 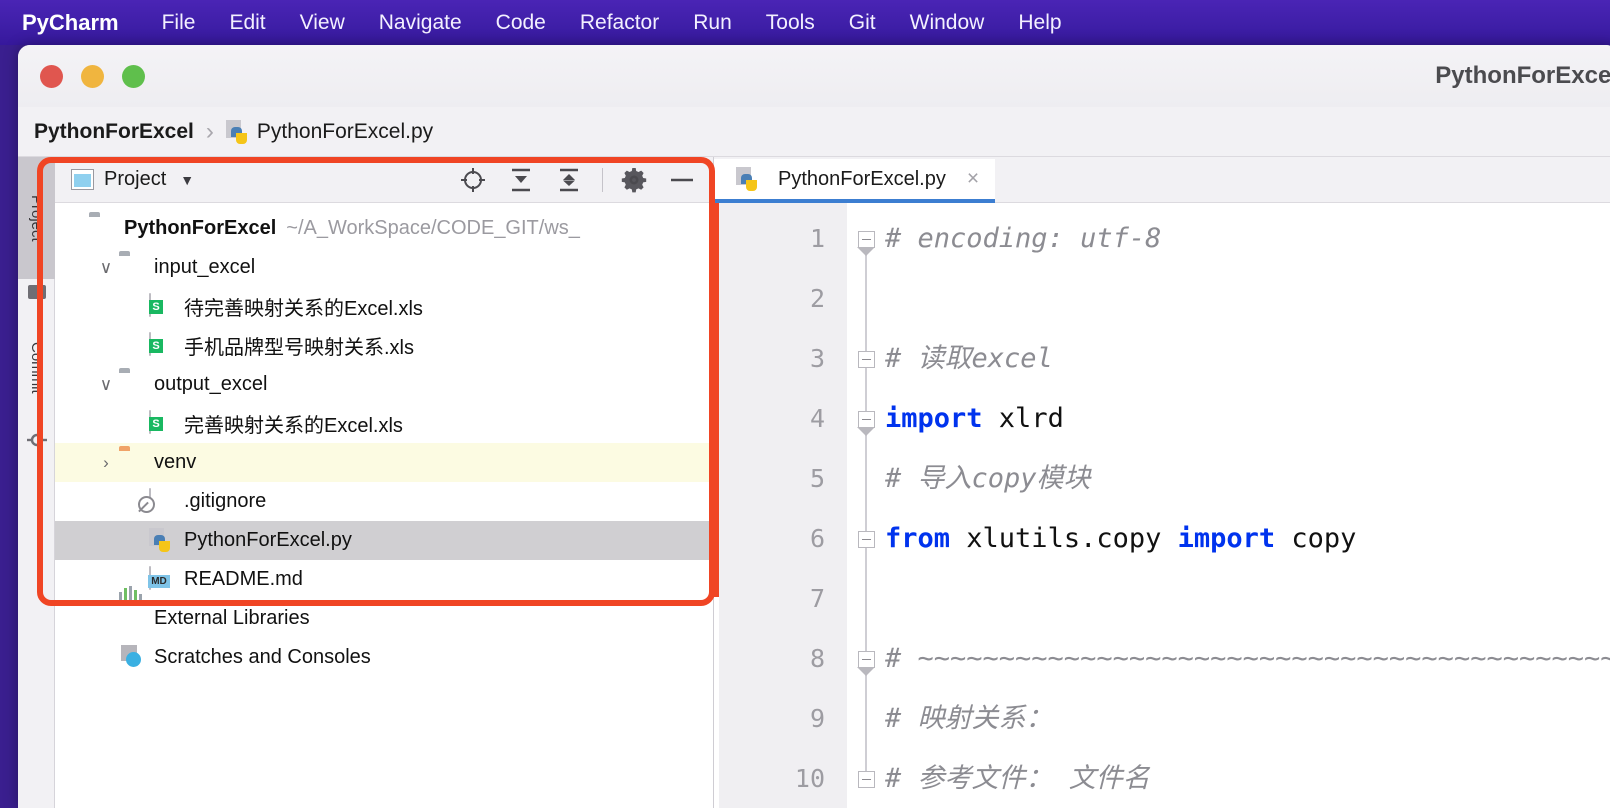 I want to click on tree-row-path: ~/A_WorkSpace/CODE_GIT/ws_, so click(x=433, y=228).